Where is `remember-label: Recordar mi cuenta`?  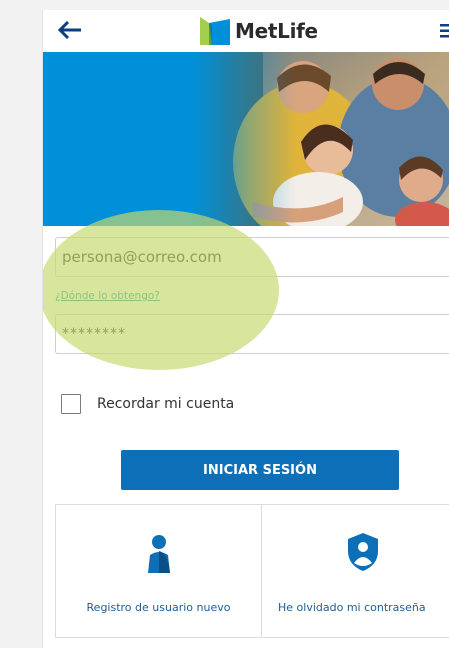 remember-label: Recordar mi cuenta is located at coordinates (166, 404).